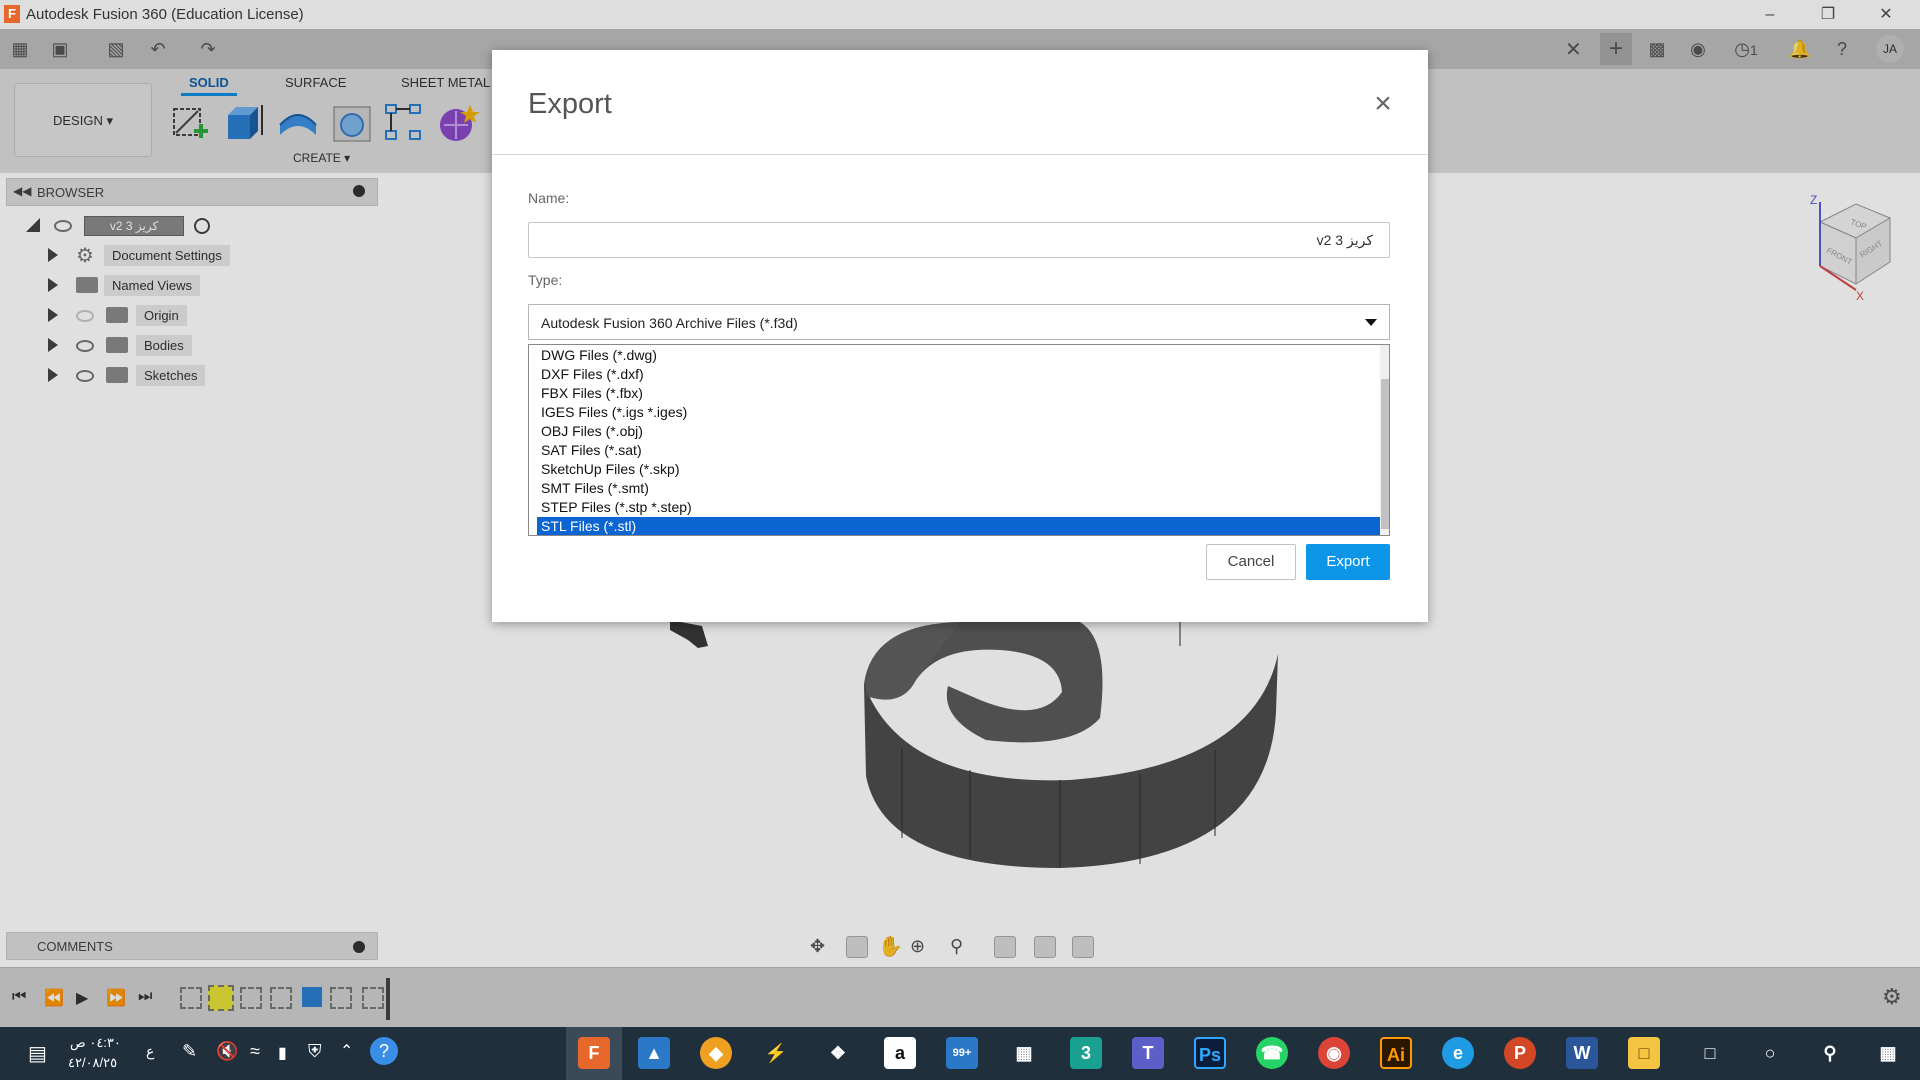 The image size is (1920, 1080). What do you see at coordinates (959, 469) in the screenshot?
I see `dropdown-option: SketchUp Files (*.skp)` at bounding box center [959, 469].